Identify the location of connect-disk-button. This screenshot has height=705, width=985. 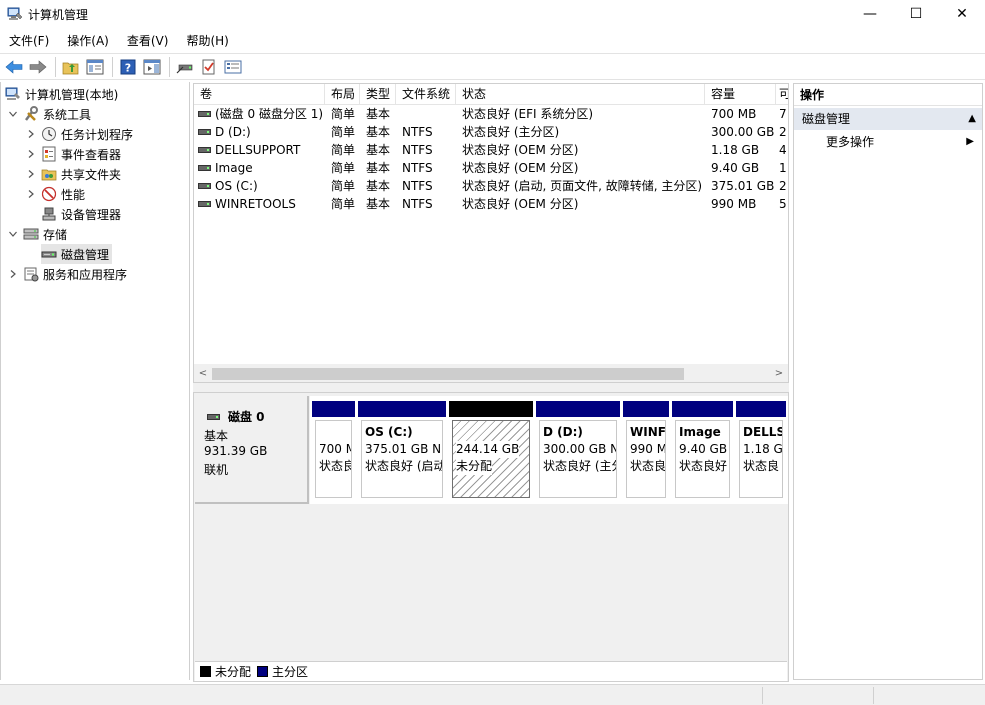
(185, 67).